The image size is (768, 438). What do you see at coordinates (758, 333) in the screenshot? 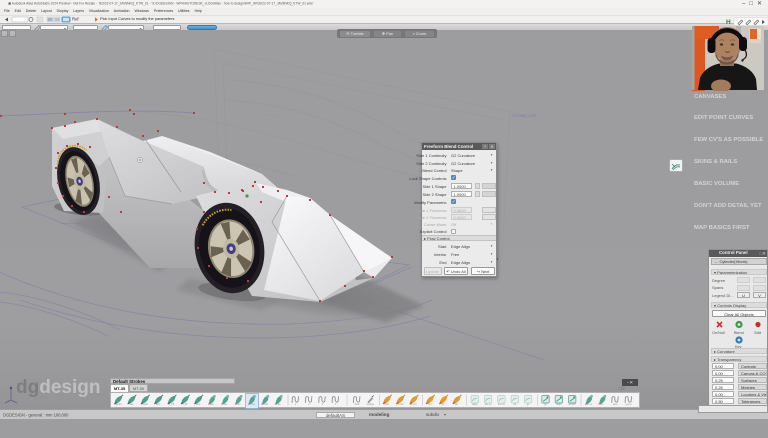
I see `svg-text: Edit` at bounding box center [758, 333].